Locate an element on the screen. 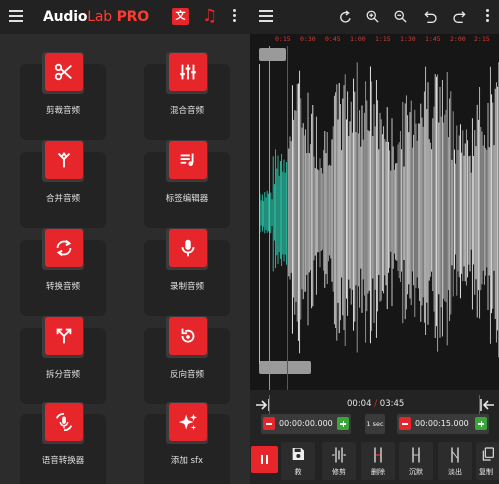  tool-mix-audio: 混合音频 is located at coordinates (187, 96).